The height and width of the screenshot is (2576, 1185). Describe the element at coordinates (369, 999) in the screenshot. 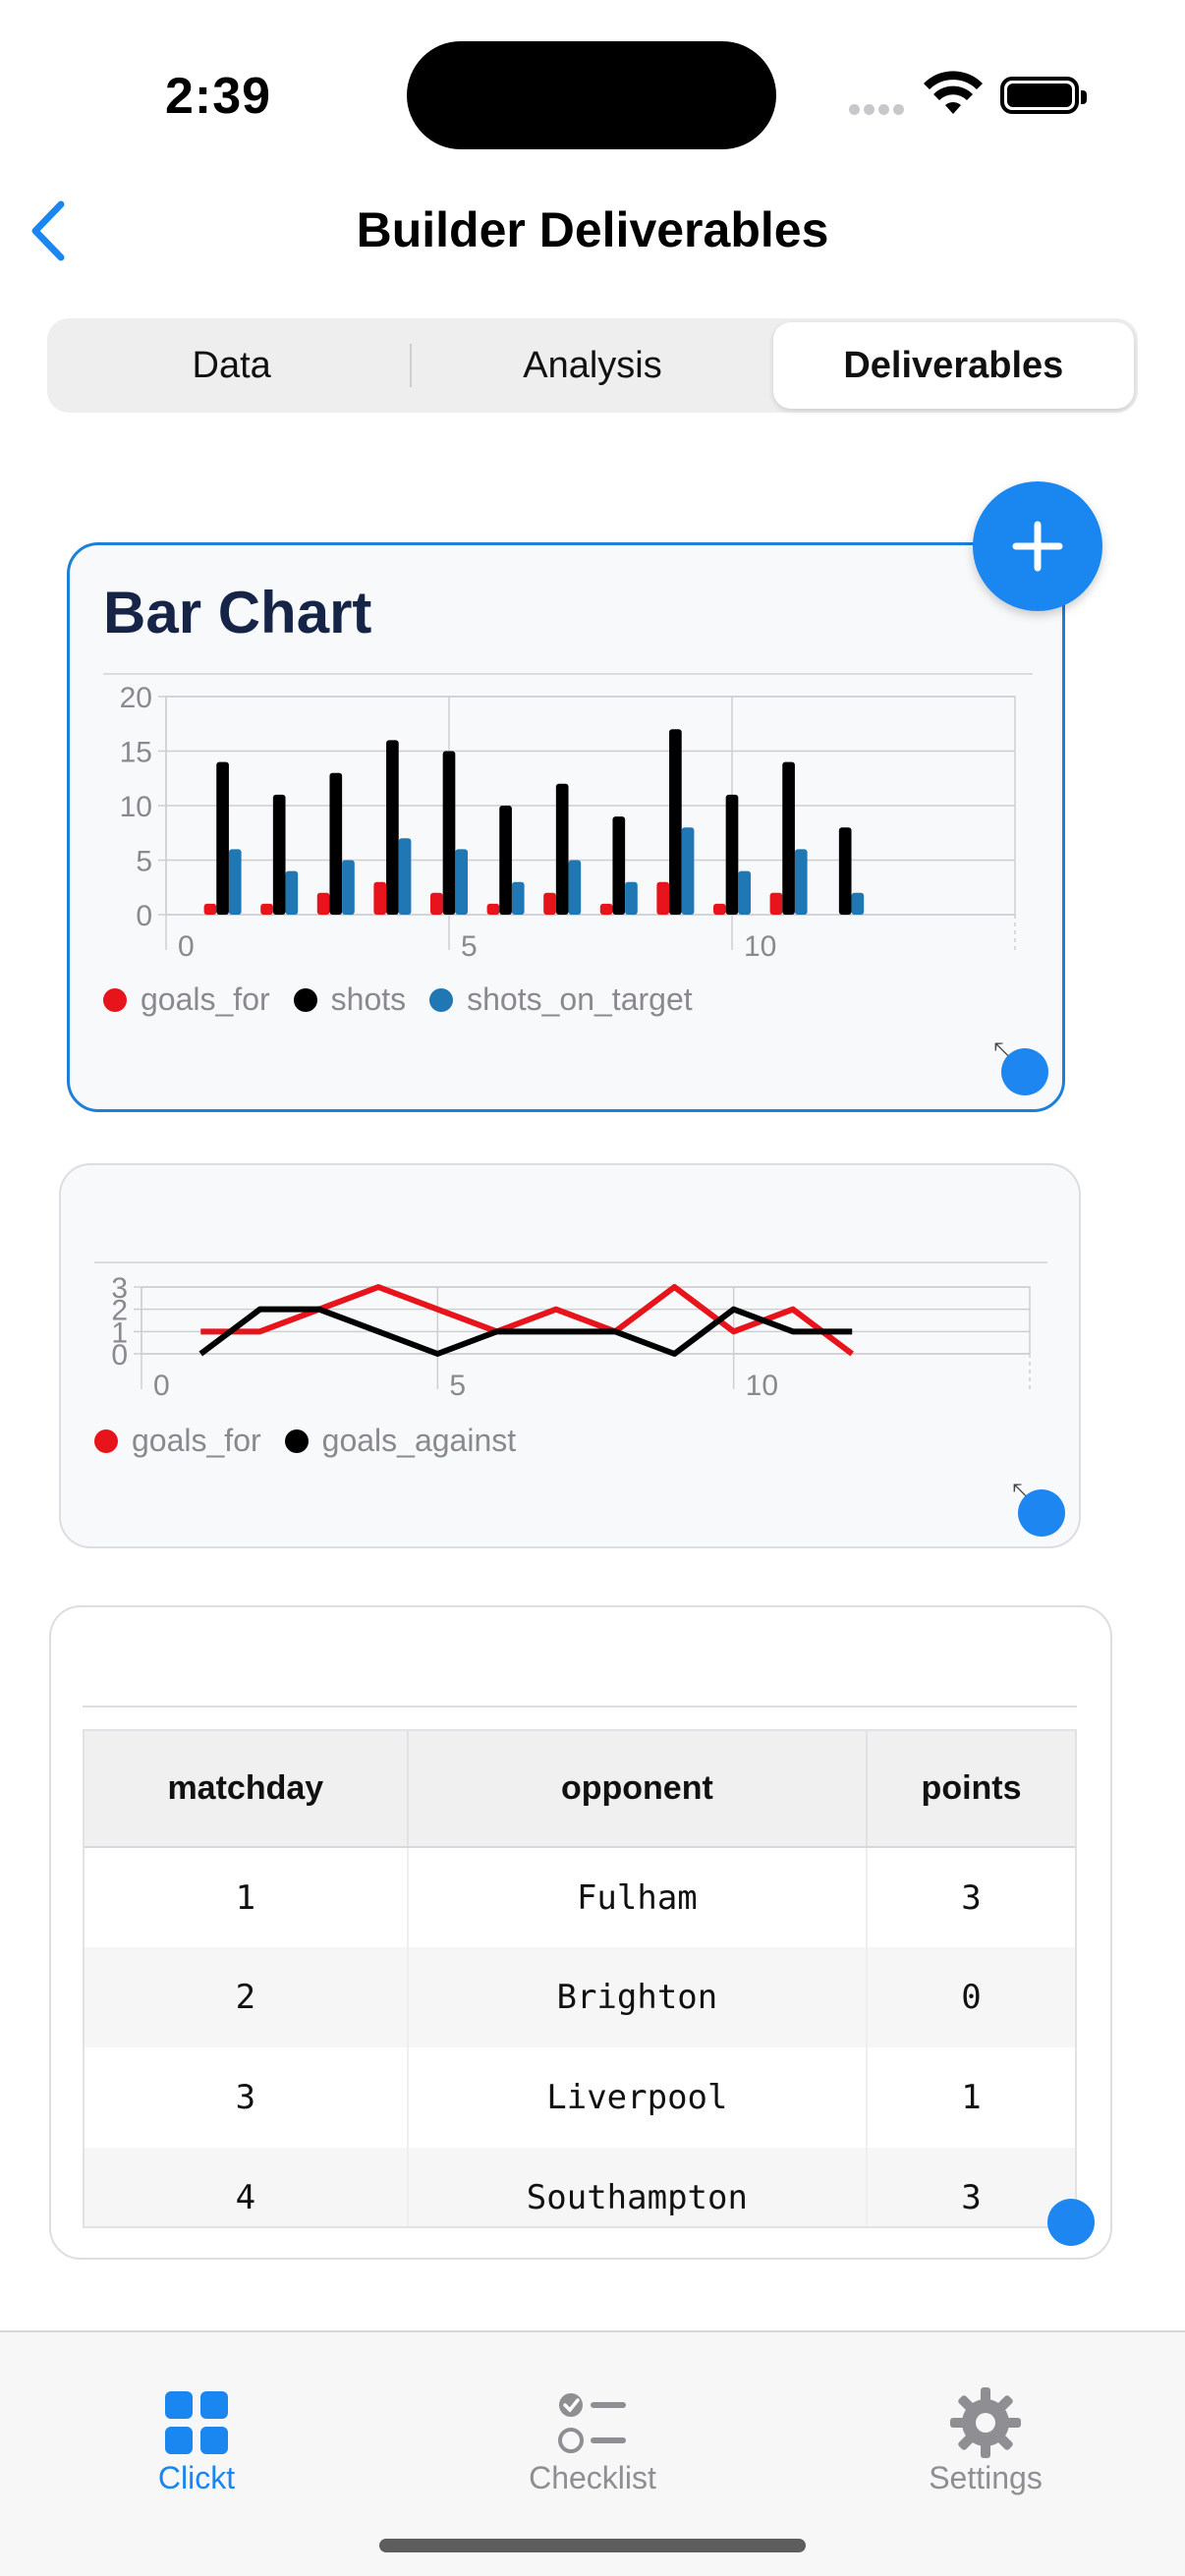

I see `legend-label: shots` at that location.